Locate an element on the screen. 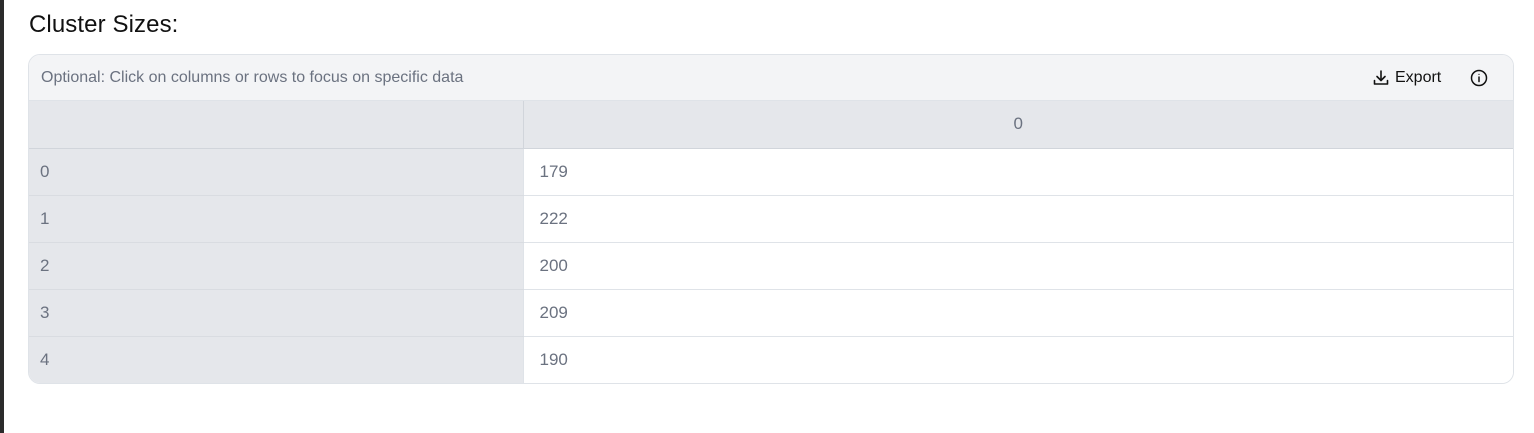 This screenshot has height=433, width=1534. table-row: 3 209 is located at coordinates (771, 313).